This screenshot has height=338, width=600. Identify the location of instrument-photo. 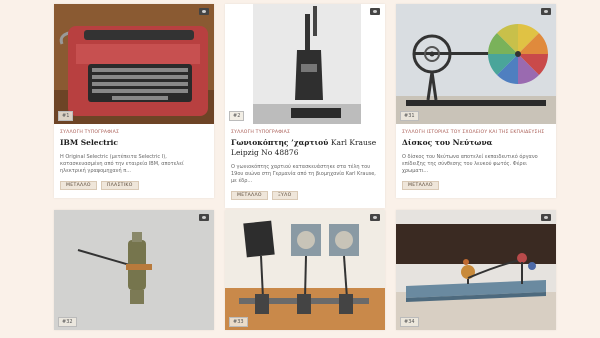
(134, 270).